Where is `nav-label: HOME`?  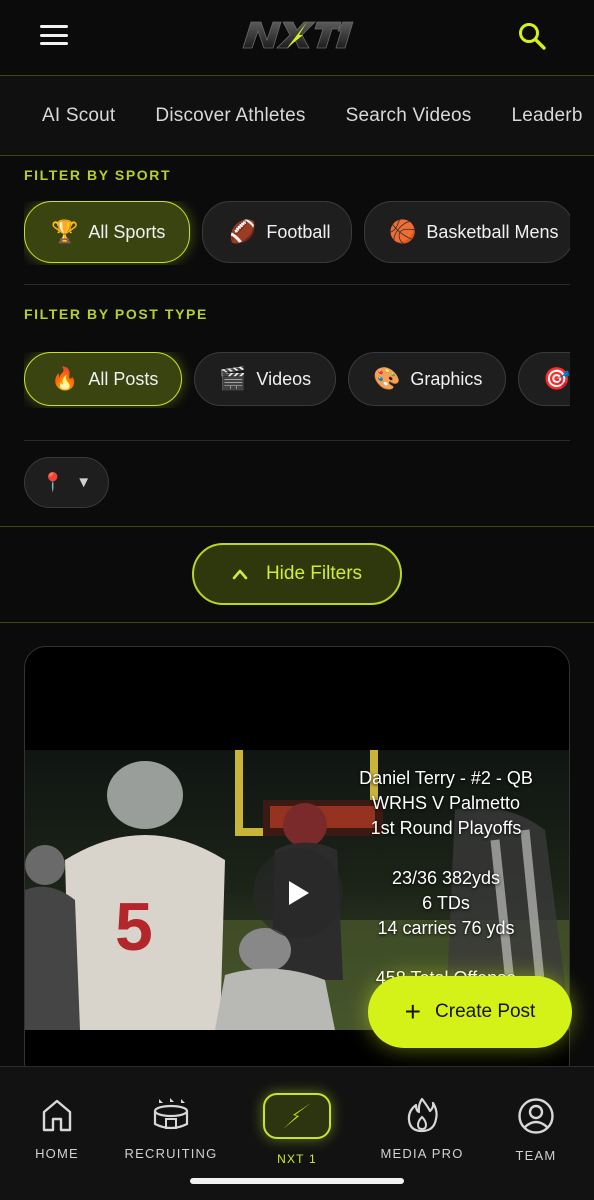 nav-label: HOME is located at coordinates (57, 1153).